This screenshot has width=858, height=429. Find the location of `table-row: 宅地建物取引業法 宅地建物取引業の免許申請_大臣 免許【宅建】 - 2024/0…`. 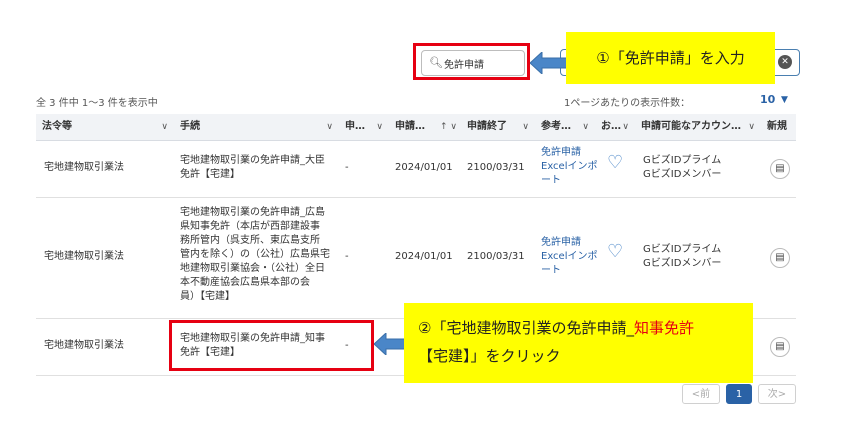

table-row: 宅地建物取引業法 宅地建物取引業の免許申請_大臣 免許【宅建】 - 2024/0… is located at coordinates (416, 169).